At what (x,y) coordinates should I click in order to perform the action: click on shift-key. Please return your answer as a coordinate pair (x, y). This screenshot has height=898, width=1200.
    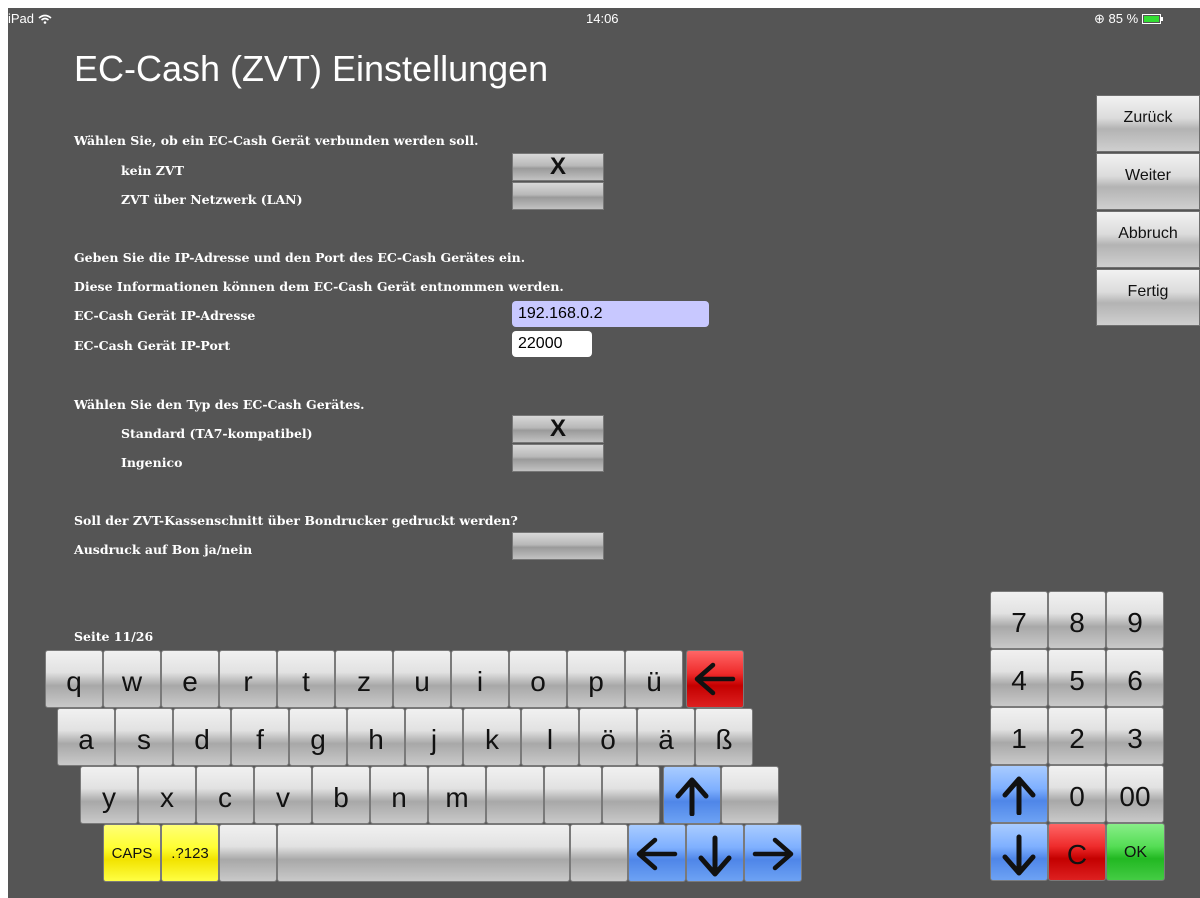
    Looking at the image, I should click on (692, 795).